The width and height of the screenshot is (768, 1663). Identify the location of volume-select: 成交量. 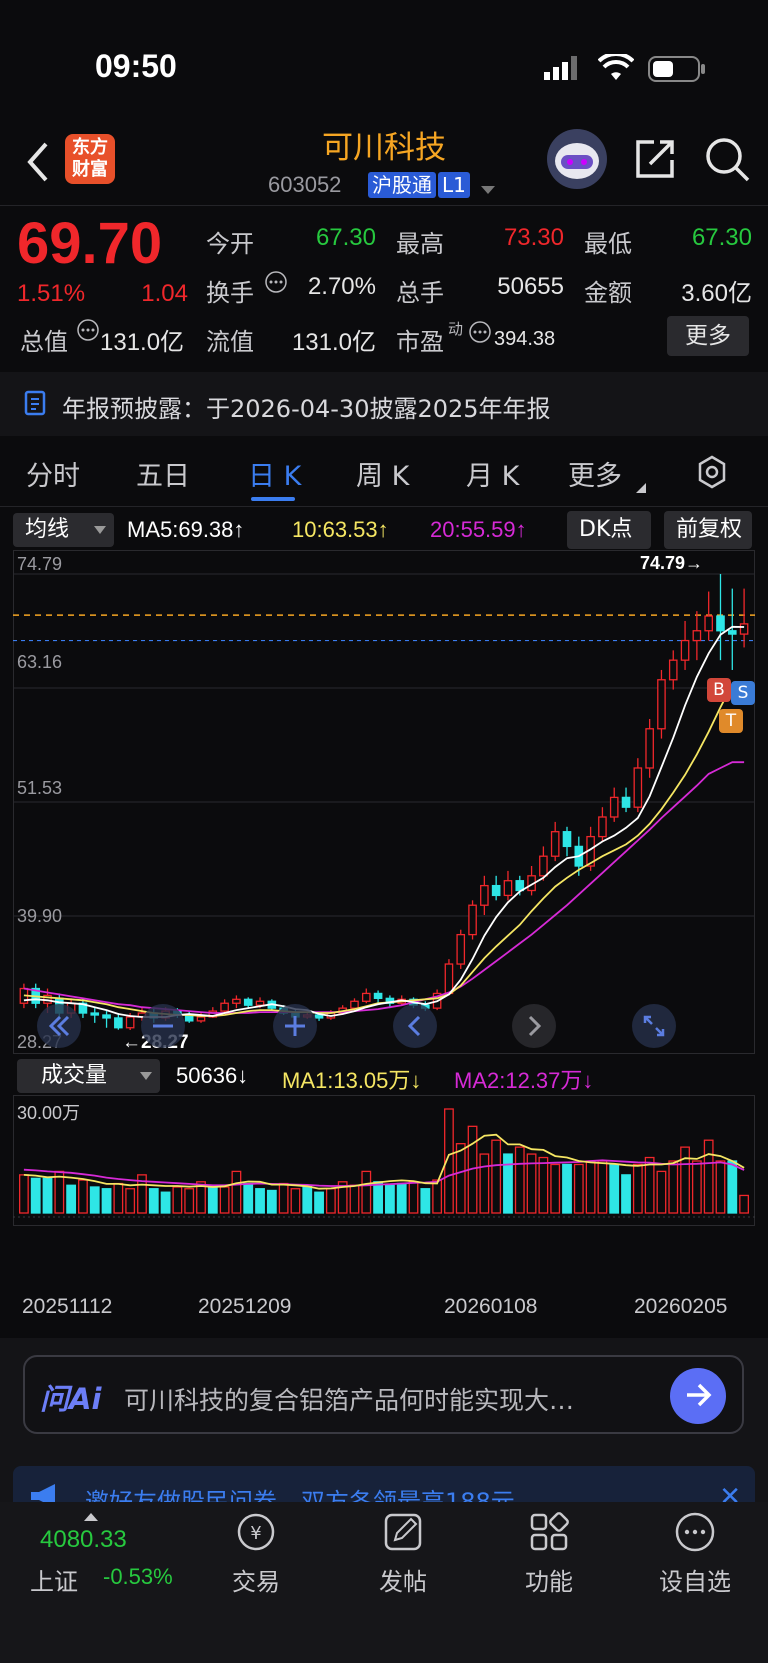
(88, 1076).